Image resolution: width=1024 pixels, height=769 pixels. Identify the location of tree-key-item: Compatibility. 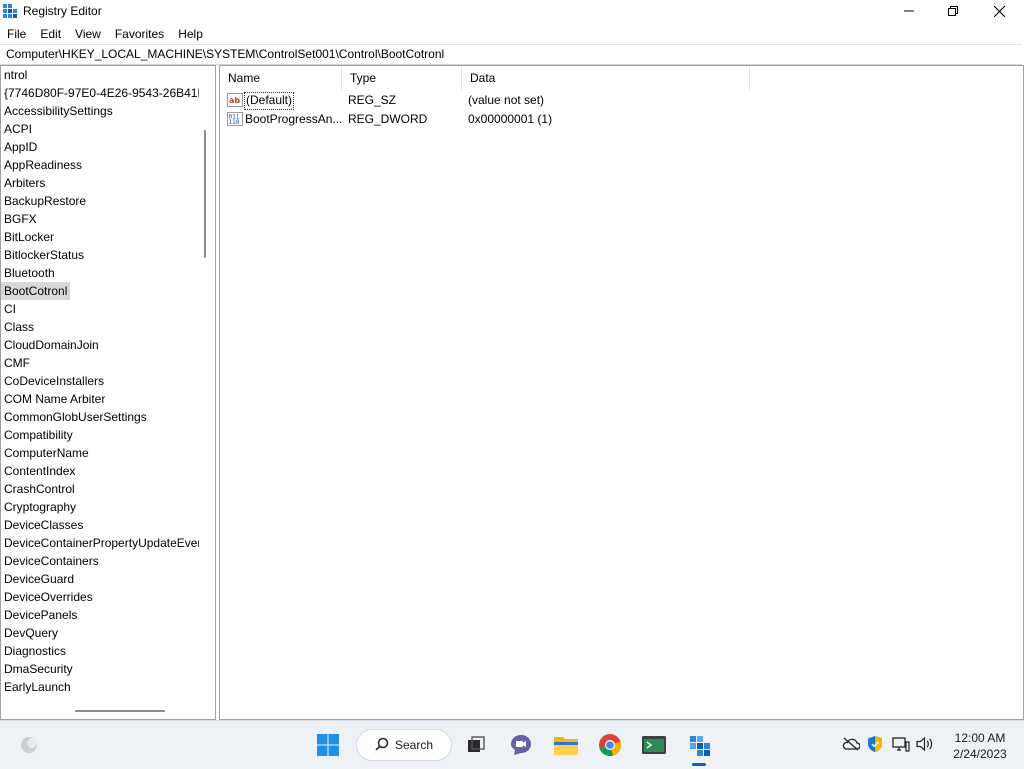
(38, 435).